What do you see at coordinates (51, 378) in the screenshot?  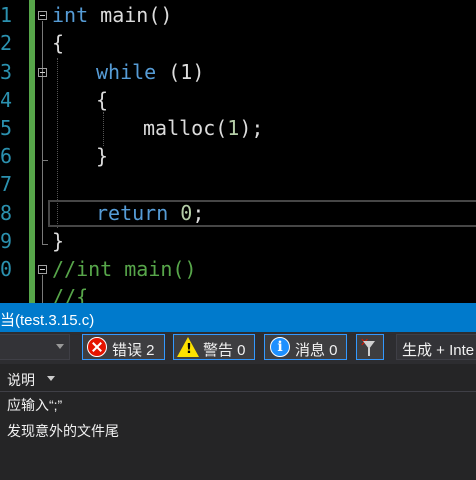 I see `sort-chevron-icon` at bounding box center [51, 378].